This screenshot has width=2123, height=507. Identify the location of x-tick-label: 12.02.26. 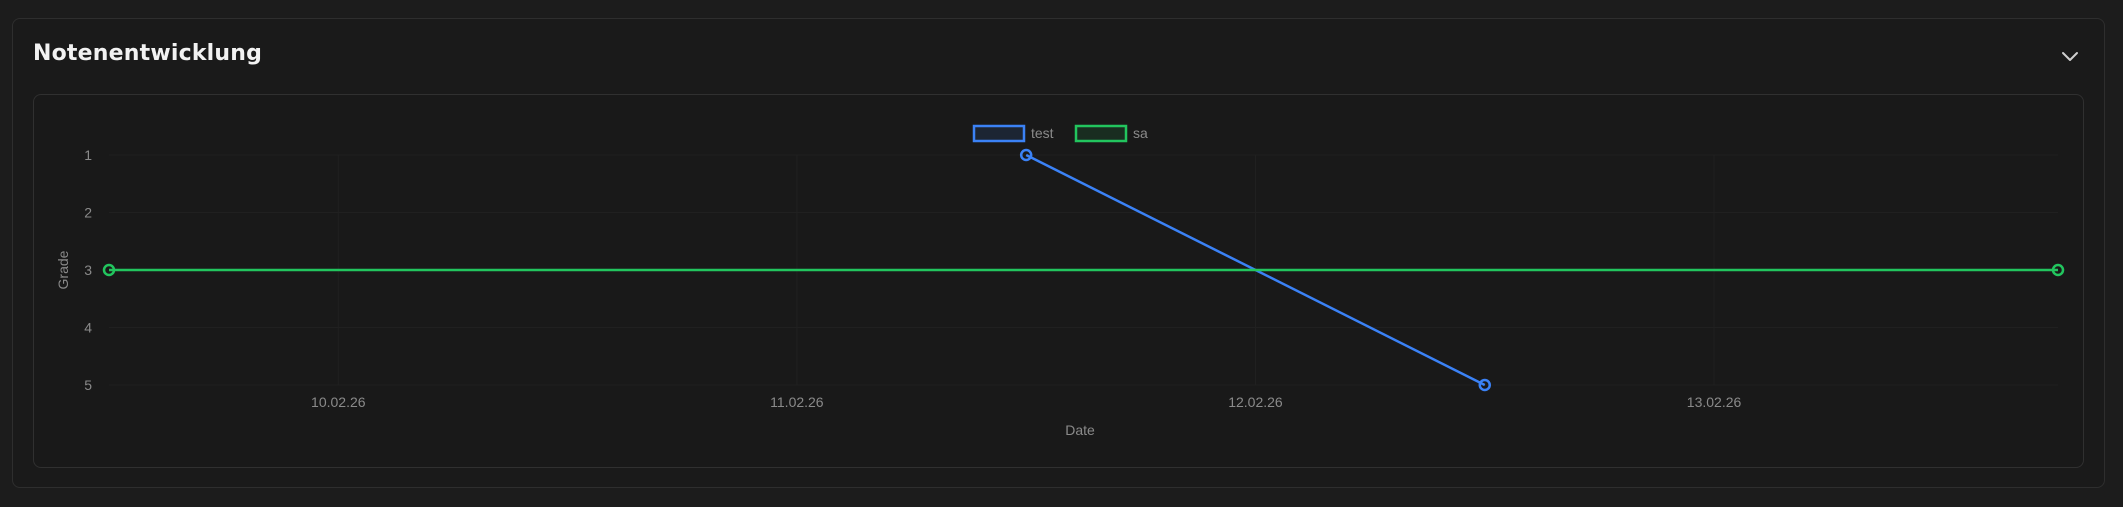
(1255, 402).